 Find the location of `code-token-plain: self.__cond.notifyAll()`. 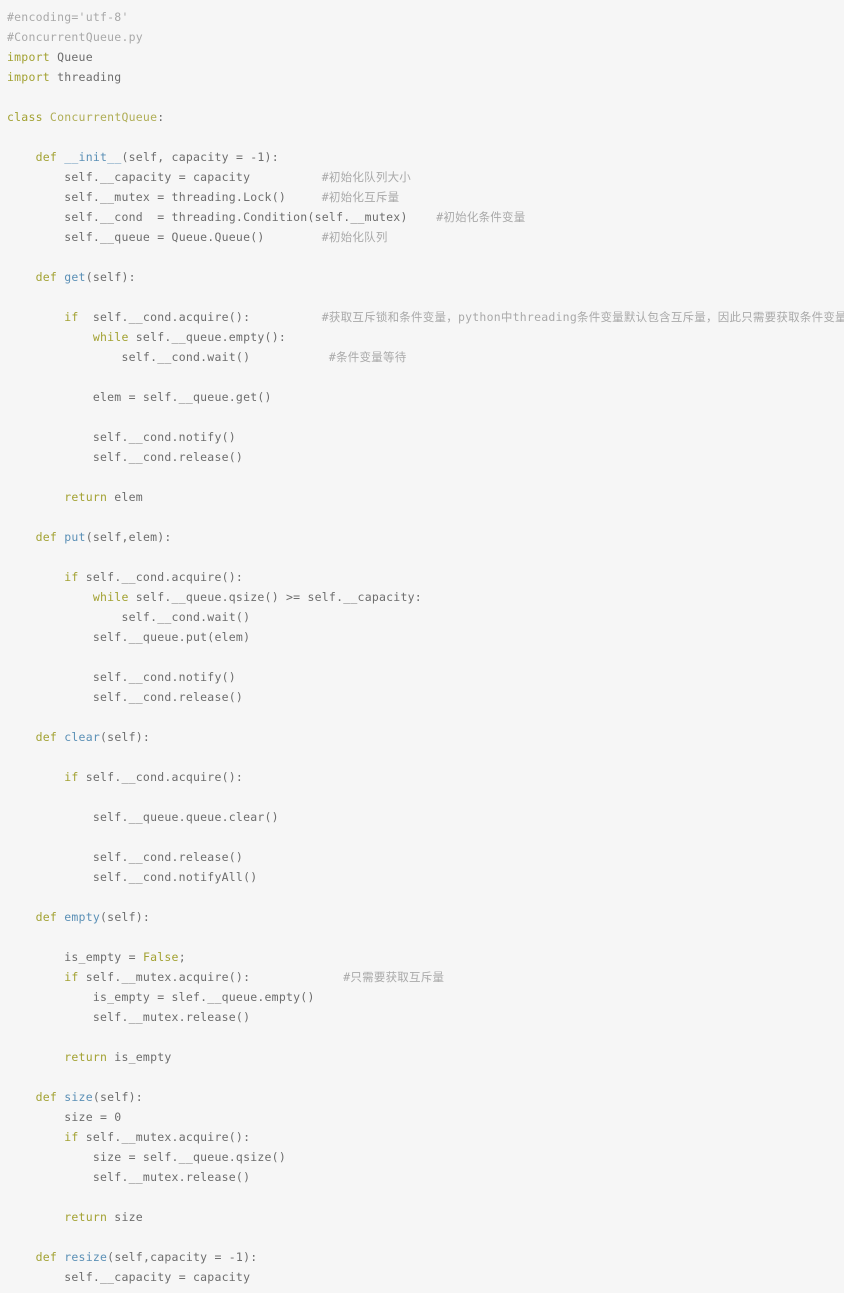

code-token-plain: self.__cond.notifyAll() is located at coordinates (175, 877).